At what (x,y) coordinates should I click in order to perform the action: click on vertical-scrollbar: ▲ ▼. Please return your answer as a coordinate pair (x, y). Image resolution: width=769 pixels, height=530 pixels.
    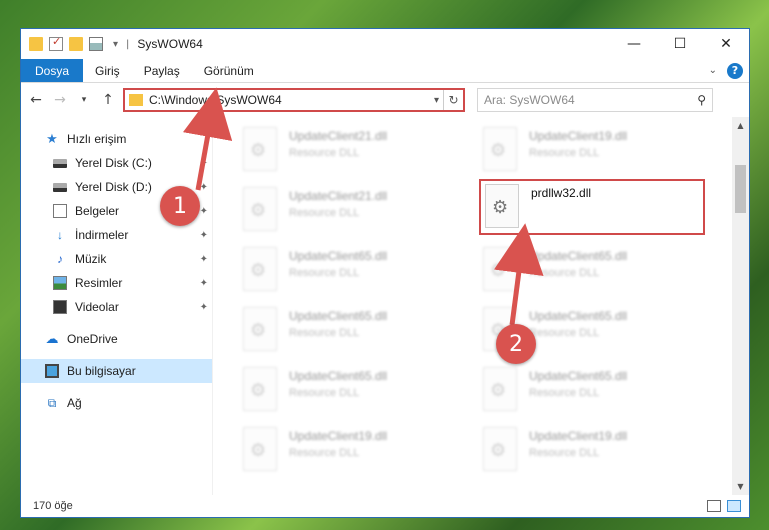
    Looking at the image, I should click on (740, 306).